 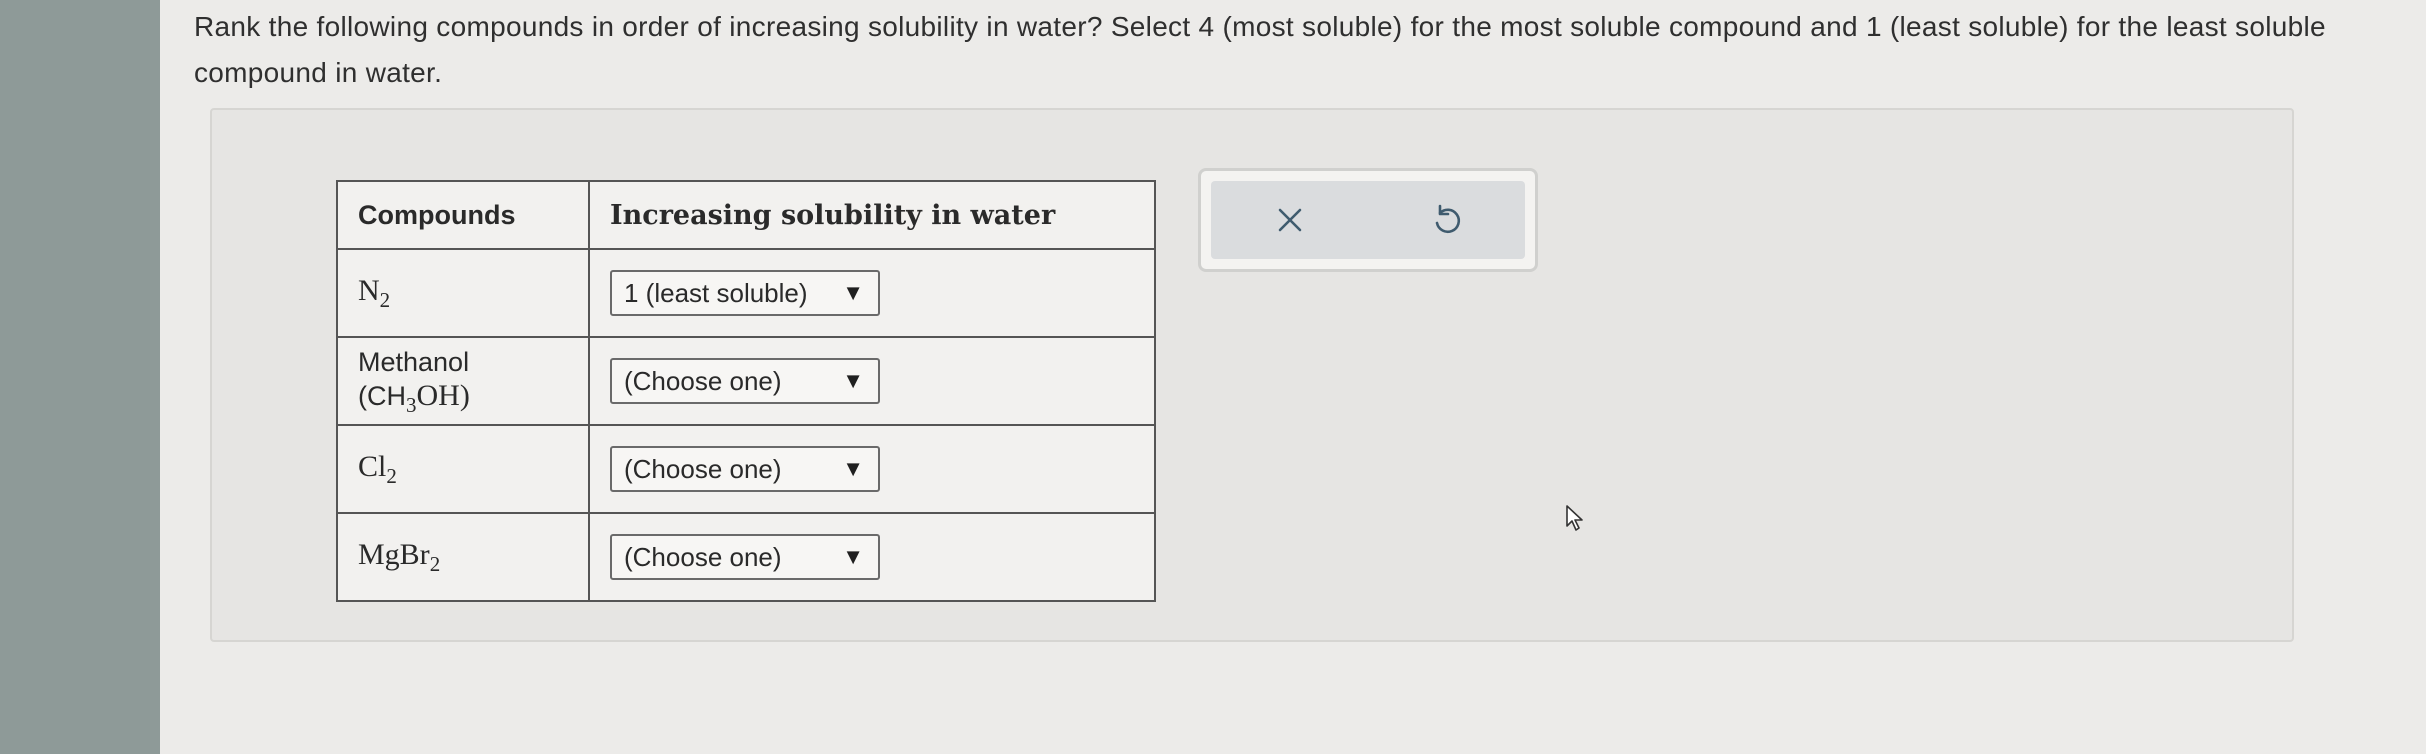 I want to click on undo-icon, so click(x=1447, y=219).